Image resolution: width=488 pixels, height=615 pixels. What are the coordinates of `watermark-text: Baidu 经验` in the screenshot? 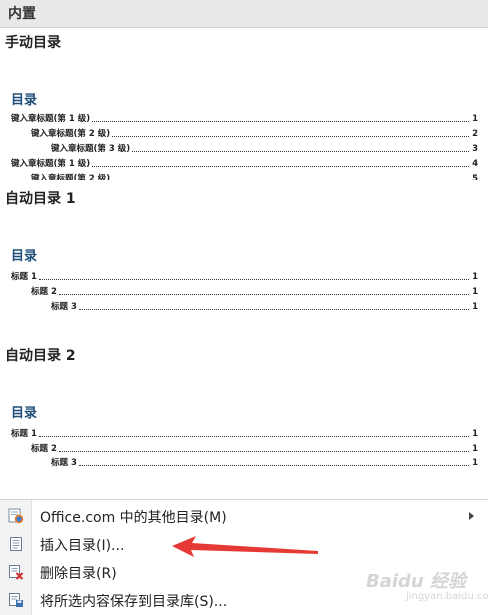 It's located at (416, 581).